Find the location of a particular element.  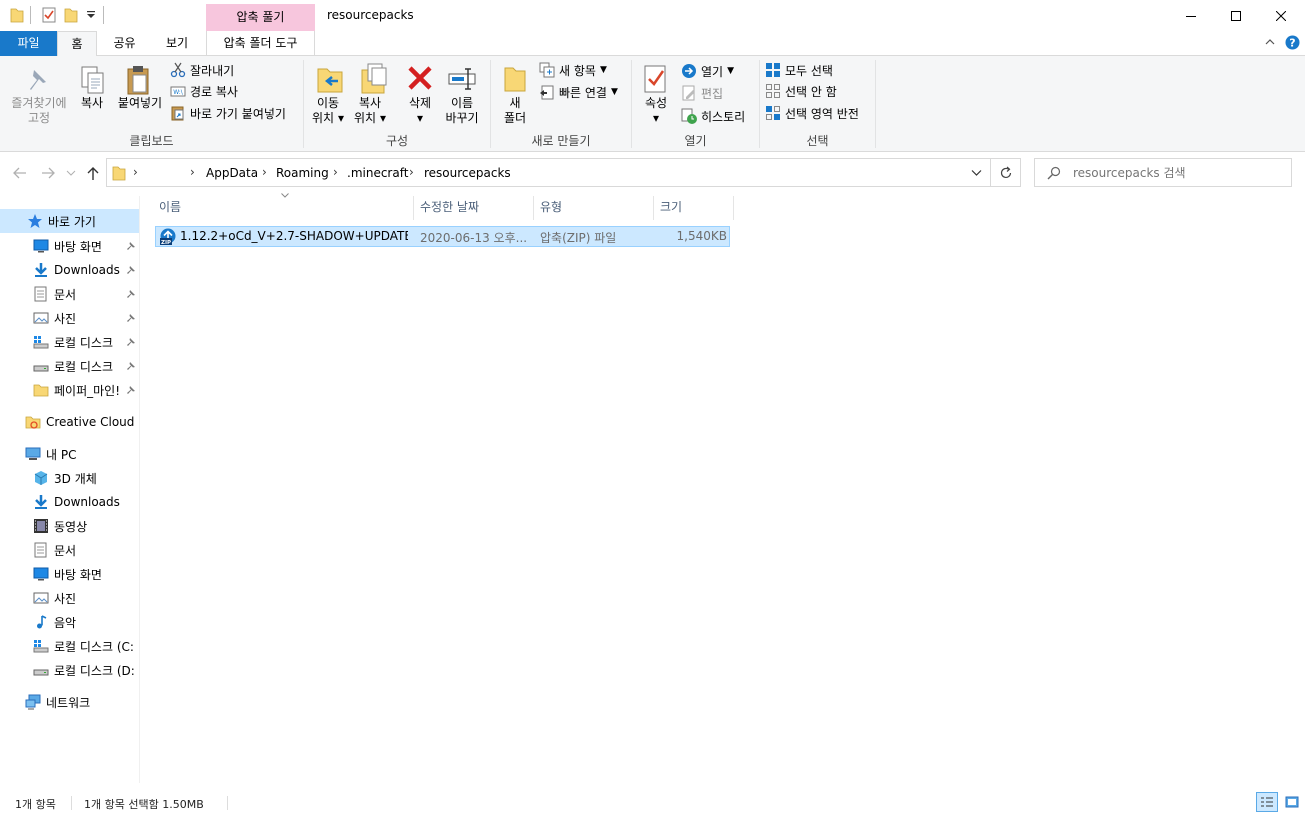

breadcrumb-resourcepacks: resourcepacks is located at coordinates (467, 173).